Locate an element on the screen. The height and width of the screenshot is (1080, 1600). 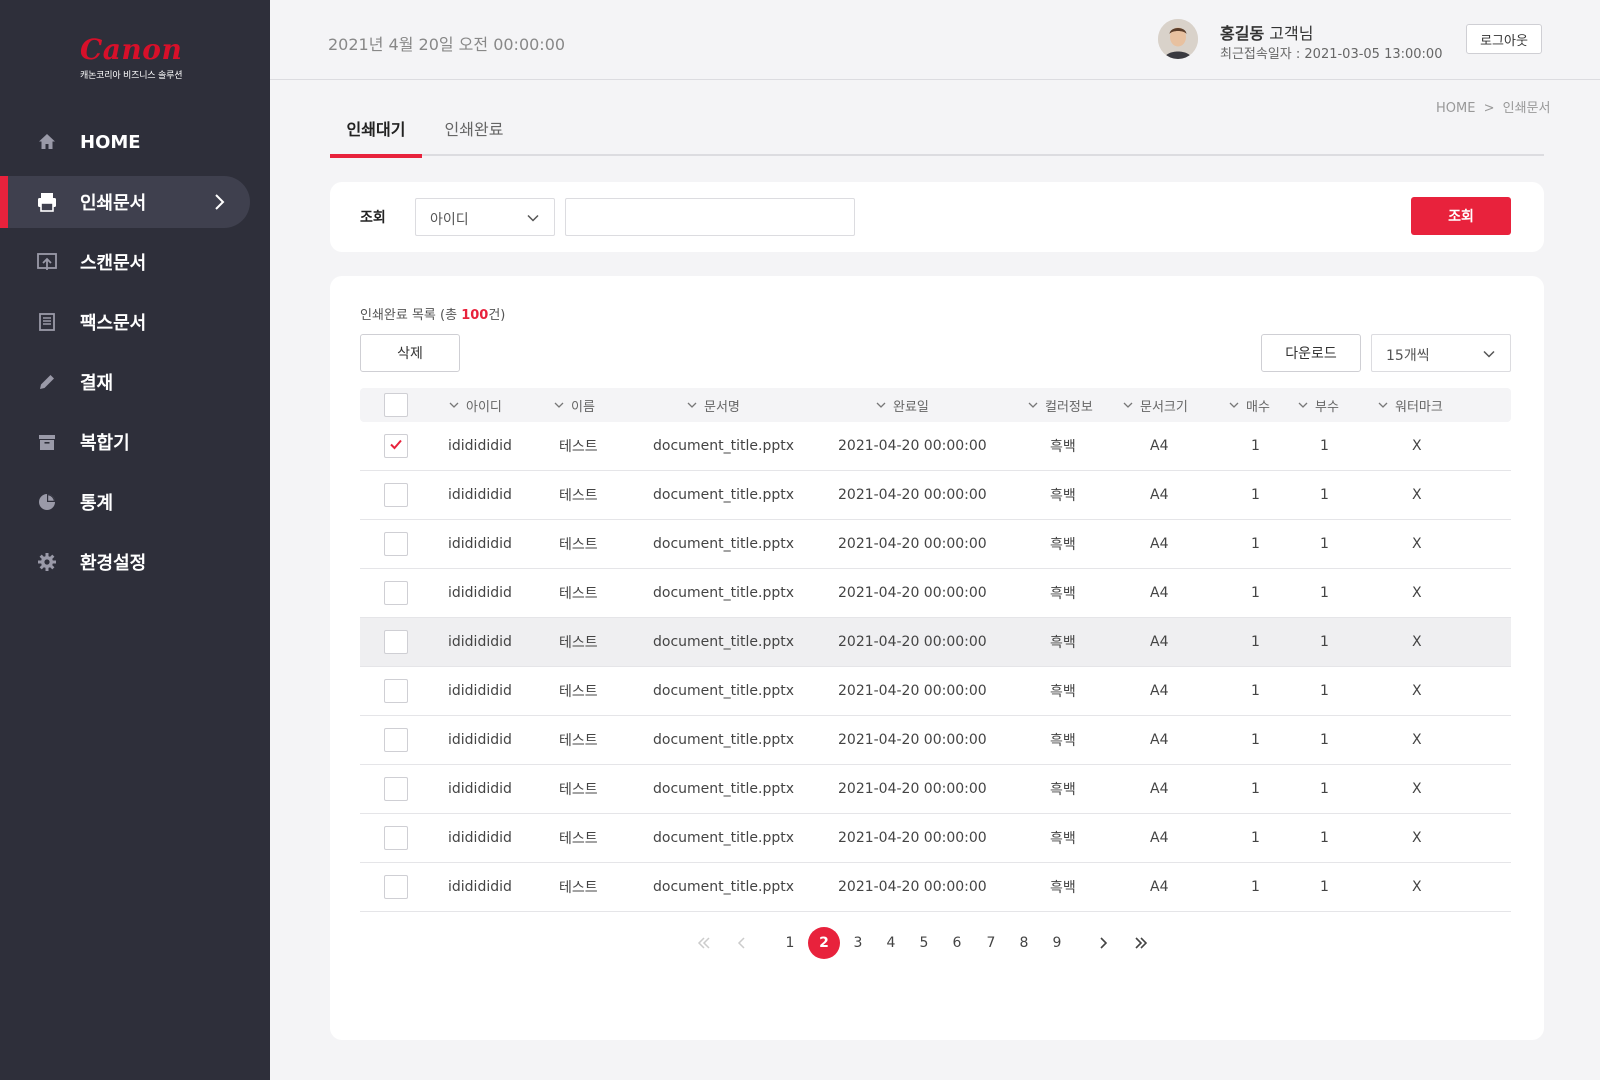
canon-logo: Canon 캐논코리아 비즈니스 솔루션 is located at coordinates (155, 57).